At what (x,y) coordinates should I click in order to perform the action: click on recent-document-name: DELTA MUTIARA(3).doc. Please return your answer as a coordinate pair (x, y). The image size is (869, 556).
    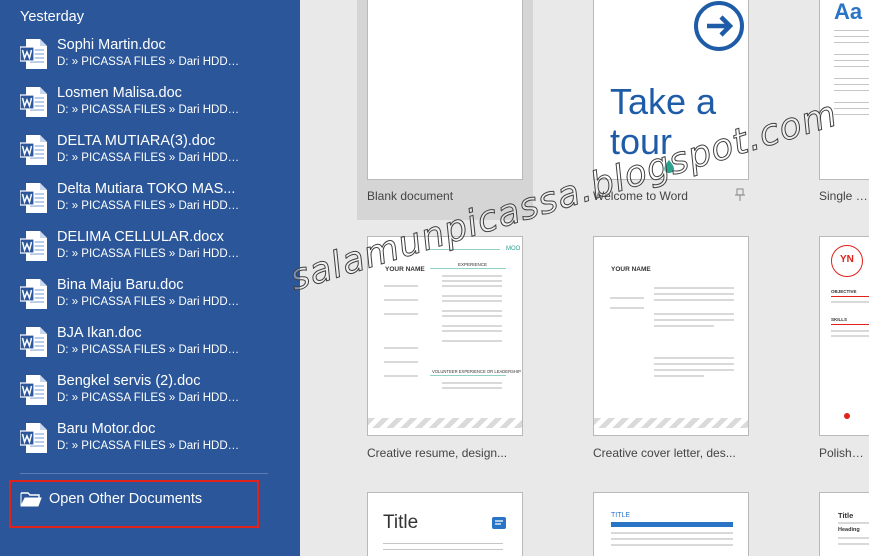
    Looking at the image, I should click on (136, 141).